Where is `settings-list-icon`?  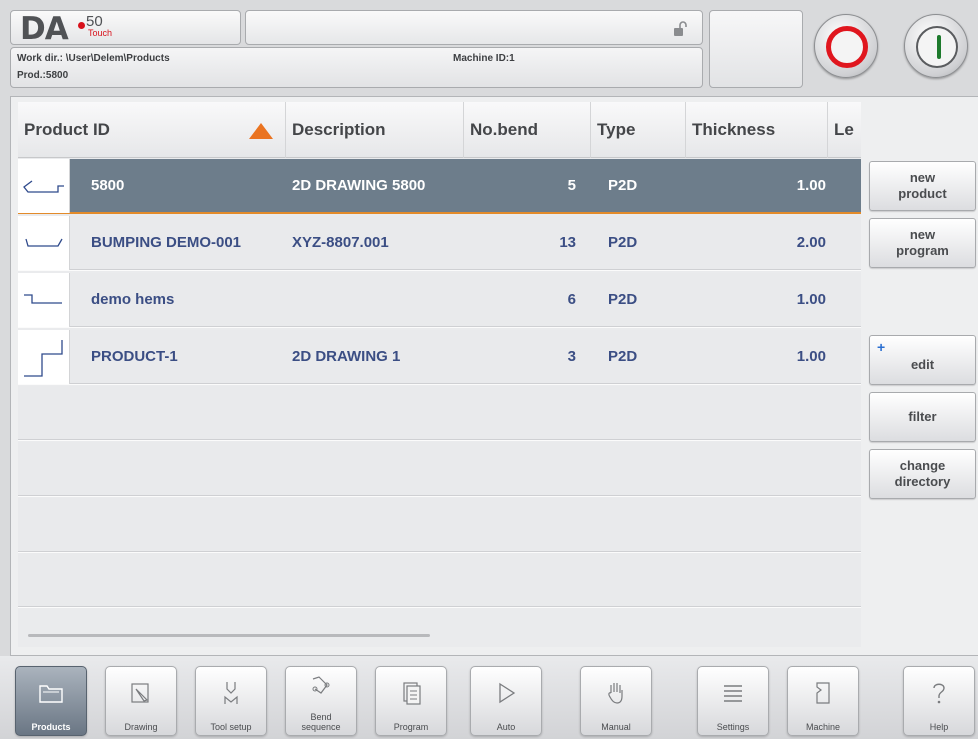 settings-list-icon is located at coordinates (733, 693).